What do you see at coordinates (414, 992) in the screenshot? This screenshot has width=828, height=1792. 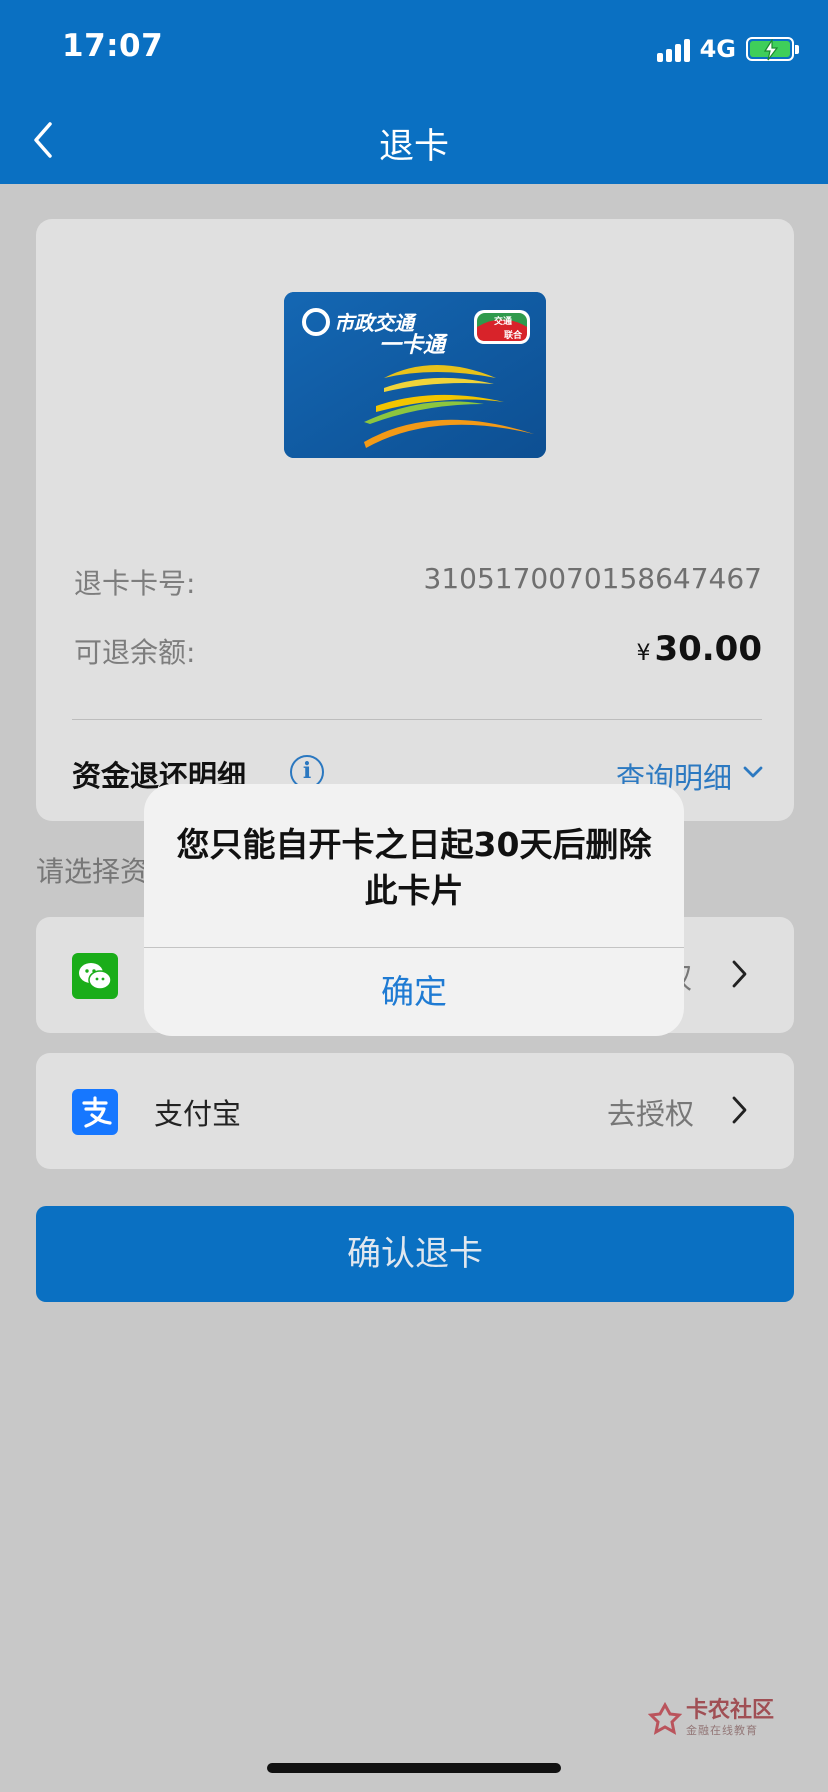 I see `alert-ok-button: 确定` at bounding box center [414, 992].